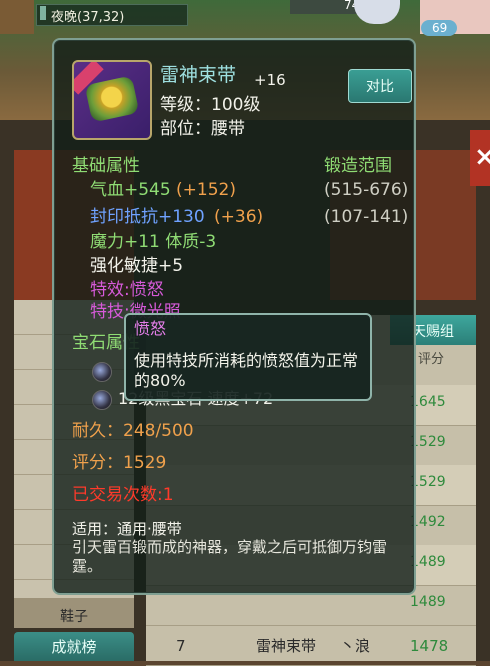 Image resolution: width=490 pixels, height=666 pixels. What do you see at coordinates (355, 646) in the screenshot?
I see `table-cell-owner: 丶浪` at bounding box center [355, 646].